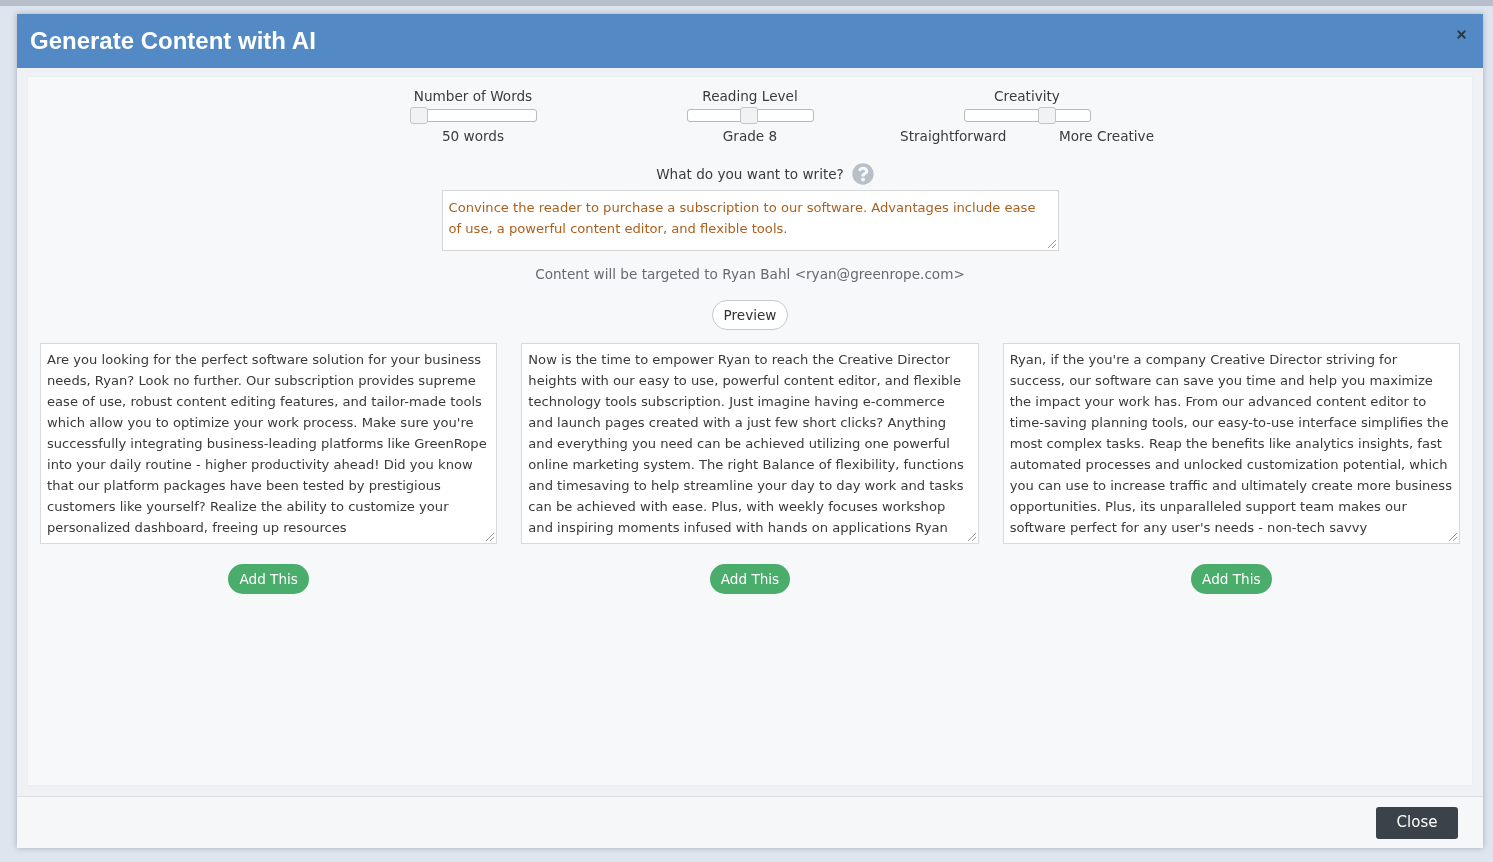  I want to click on generated-text-area: Ryan, if the you're a company Creative Director striving for success, our software can save you time and help you maximize the impact your work has. From our advanced content editor to time-saving planning tools, our easy-to-use interface simplifies the most complex tasks. Reap the benefits like analytics insights, fast automated processes and unlocked customization potential, which you can use to increase traffic and ultimately create more business opportunities. Plus, its unparalleled support team makes our software perfect for any user's needs - non-tech savvy, so click(1231, 443).